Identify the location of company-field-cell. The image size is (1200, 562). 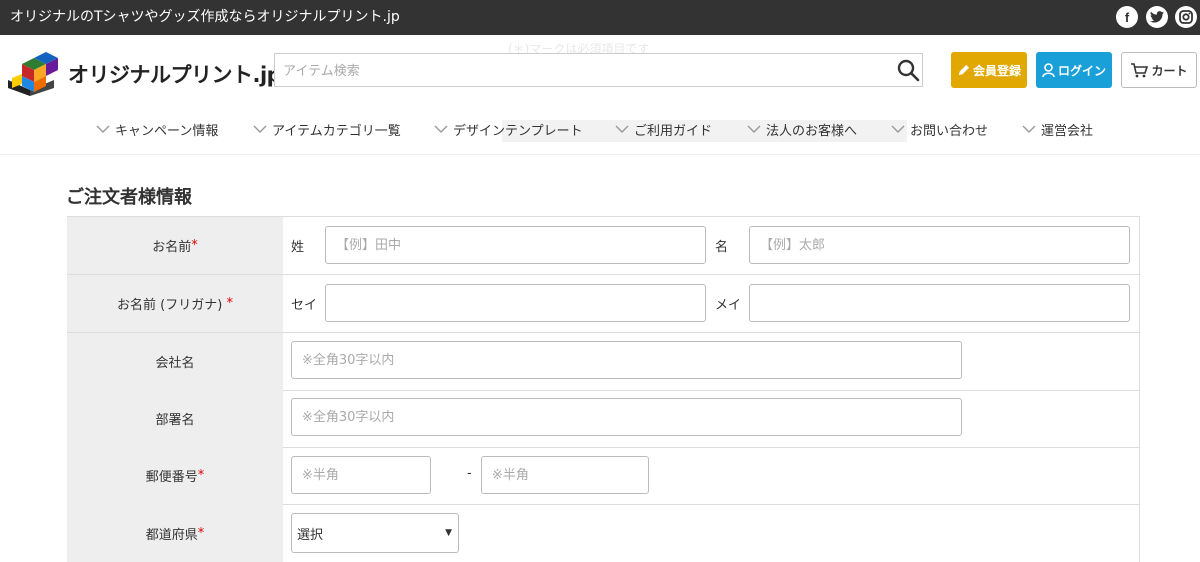
(711, 361).